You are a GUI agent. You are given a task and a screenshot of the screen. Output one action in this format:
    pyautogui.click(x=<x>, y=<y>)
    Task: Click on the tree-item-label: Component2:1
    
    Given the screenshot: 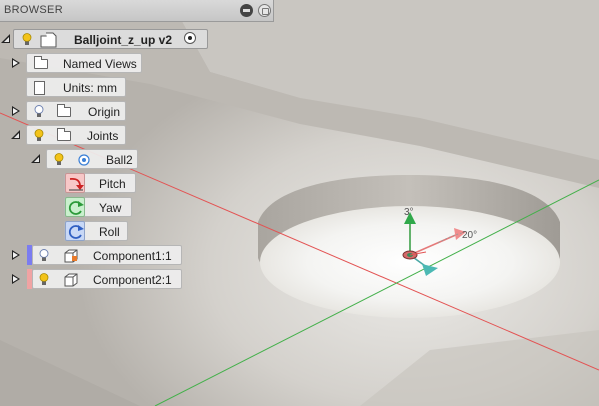 What is the action you would take?
    pyautogui.click(x=132, y=280)
    